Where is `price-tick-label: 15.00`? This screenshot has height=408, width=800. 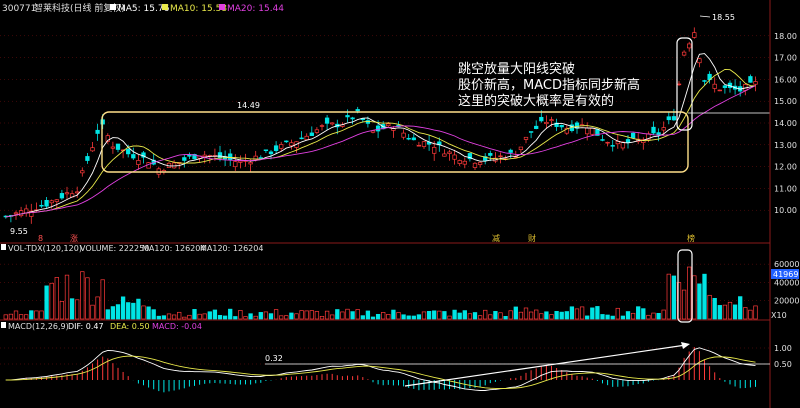
price-tick-label: 15.00 is located at coordinates (785, 101).